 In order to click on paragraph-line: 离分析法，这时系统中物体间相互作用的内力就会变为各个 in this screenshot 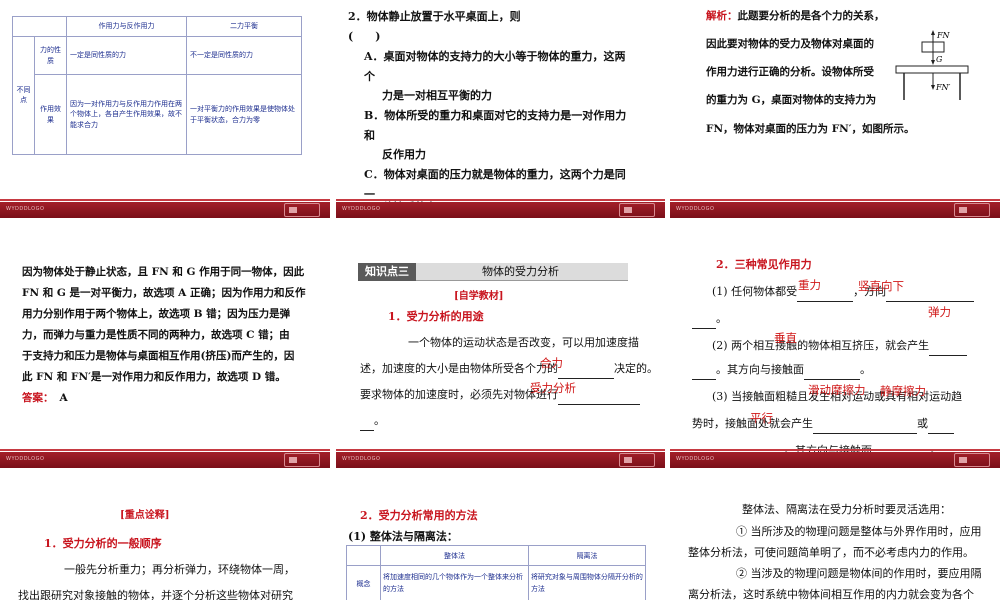, I will do `click(831, 594)`.